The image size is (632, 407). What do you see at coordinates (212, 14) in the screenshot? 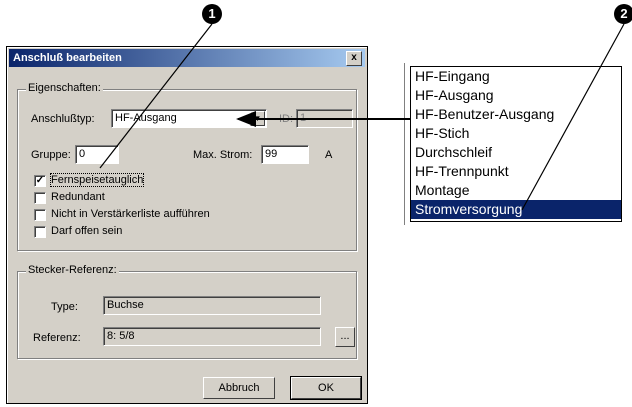
I see `callout-marker-1: 1` at bounding box center [212, 14].